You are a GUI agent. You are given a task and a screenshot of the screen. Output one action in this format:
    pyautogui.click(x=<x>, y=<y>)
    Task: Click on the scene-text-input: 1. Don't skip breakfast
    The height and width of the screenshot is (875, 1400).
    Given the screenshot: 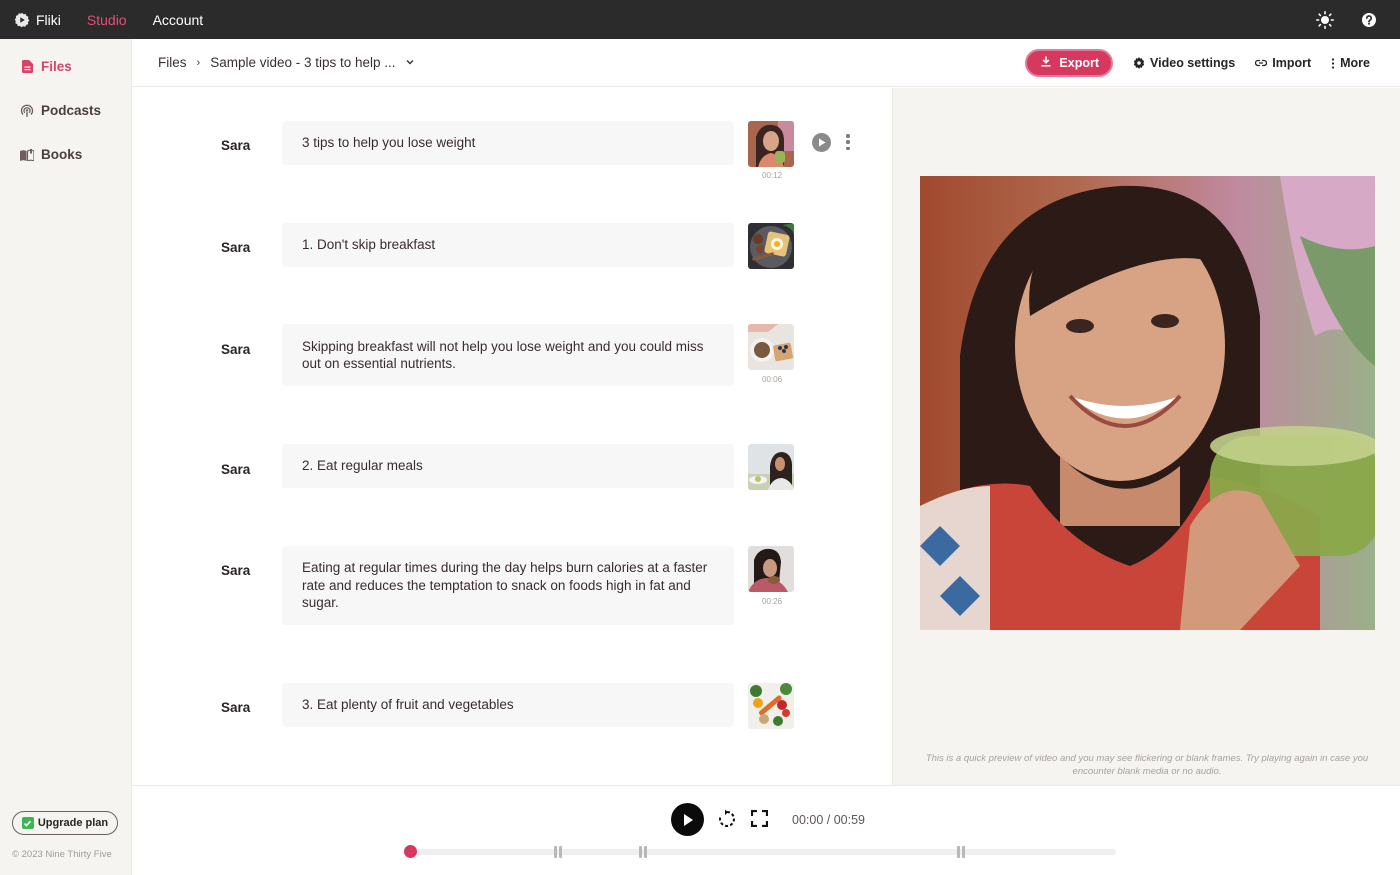 What is the action you would take?
    pyautogui.click(x=508, y=245)
    